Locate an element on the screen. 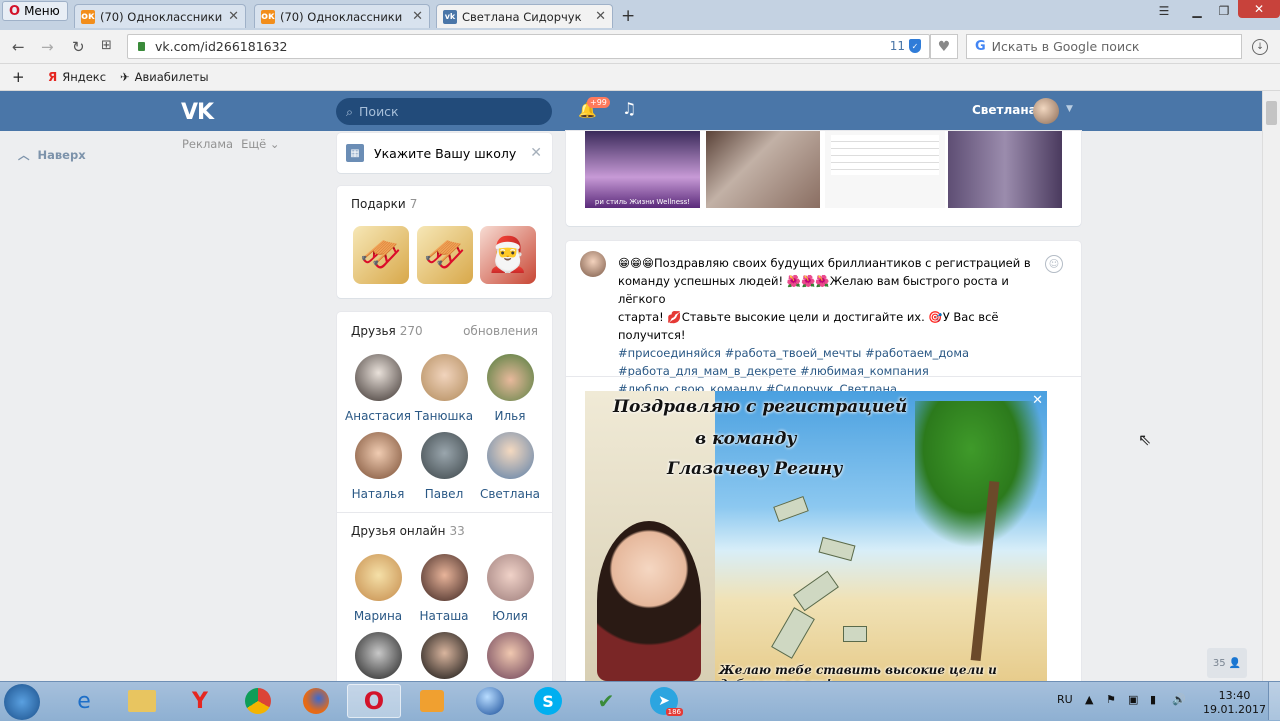 Image resolution: width=1280 pixels, height=721 pixels. friend-item: Наталья is located at coordinates (378, 466).